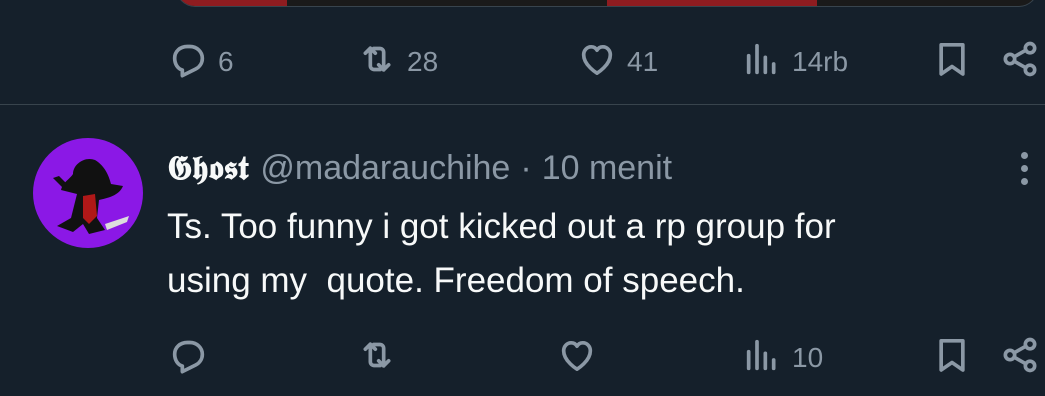 The height and width of the screenshot is (396, 1045). What do you see at coordinates (397, 62) in the screenshot?
I see `retweet-button: 28` at bounding box center [397, 62].